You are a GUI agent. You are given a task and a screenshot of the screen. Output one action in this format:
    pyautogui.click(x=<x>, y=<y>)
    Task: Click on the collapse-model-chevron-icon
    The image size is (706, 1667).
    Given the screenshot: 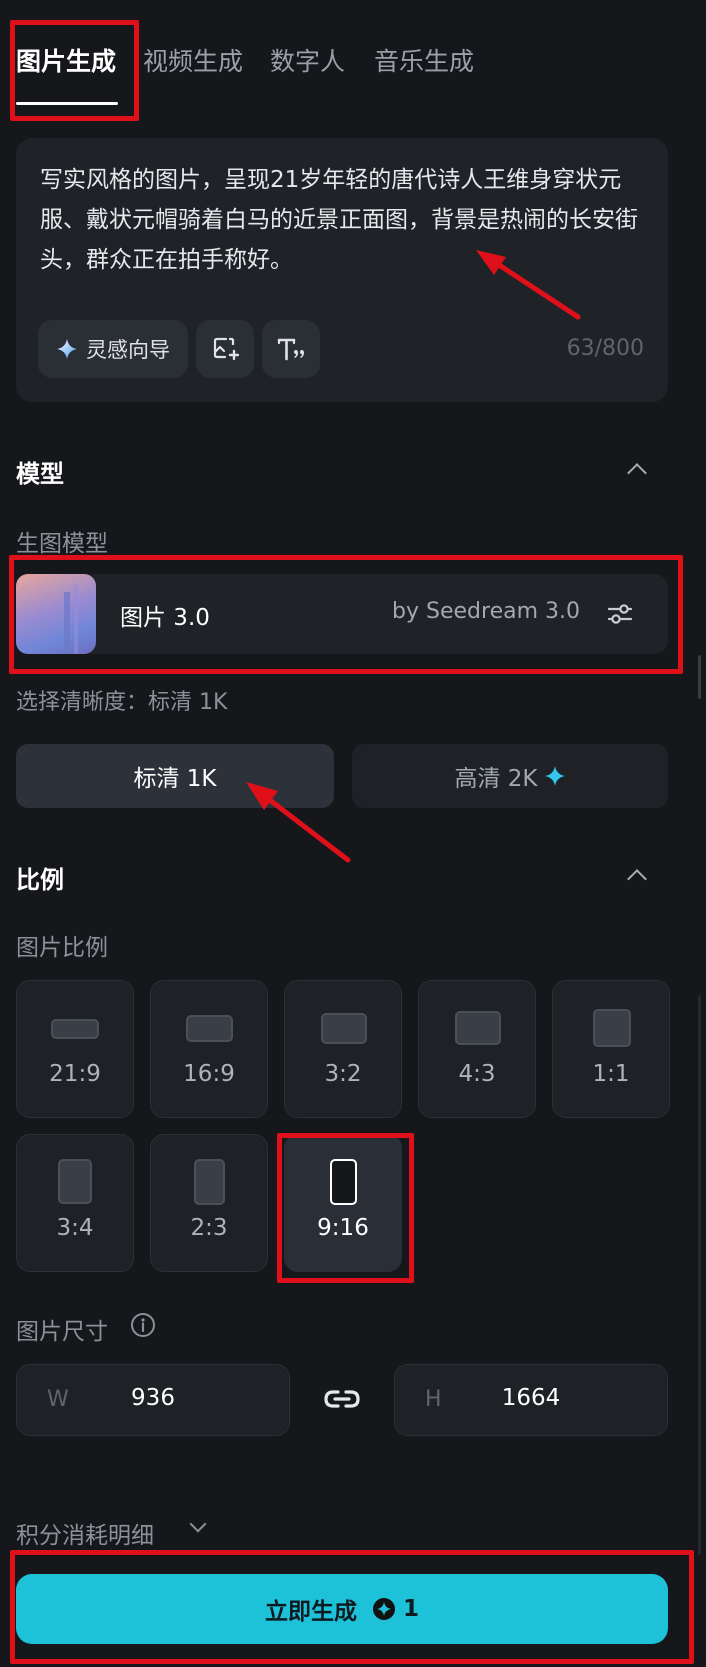 What is the action you would take?
    pyautogui.click(x=637, y=473)
    